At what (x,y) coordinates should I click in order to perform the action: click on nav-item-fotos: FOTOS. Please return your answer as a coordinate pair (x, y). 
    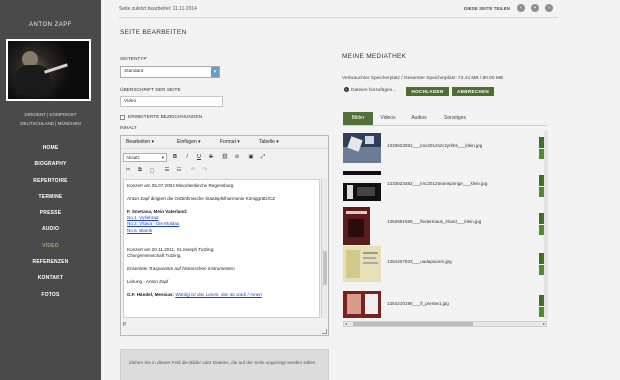
    Looking at the image, I should click on (50, 295).